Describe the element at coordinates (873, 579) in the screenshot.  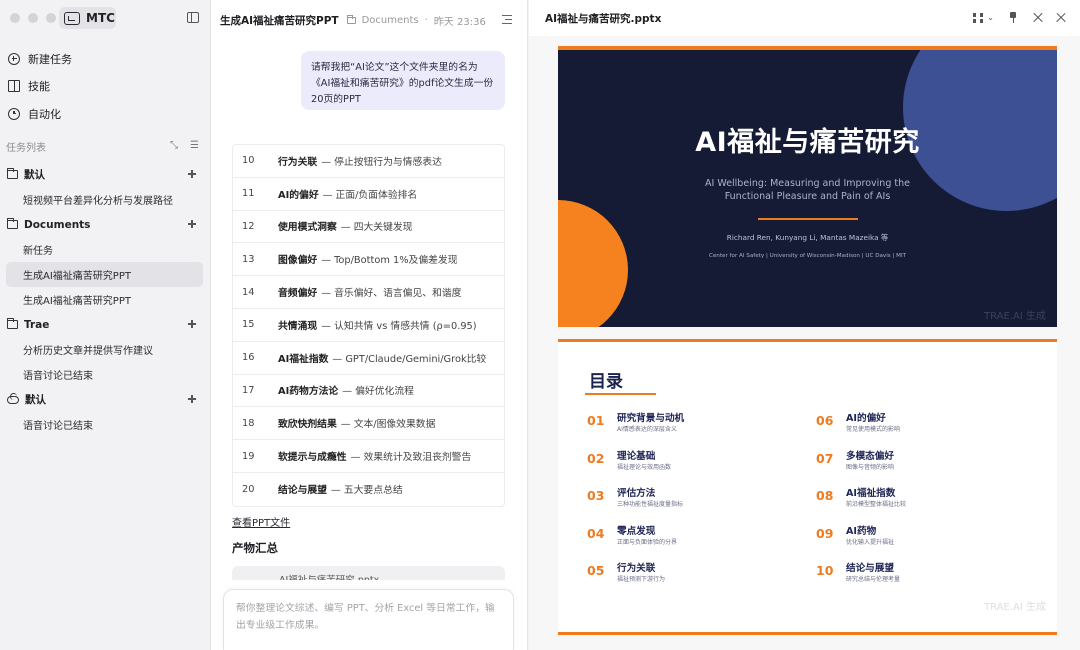
I see `toc-subheading: 研究总结与伦理考量` at that location.